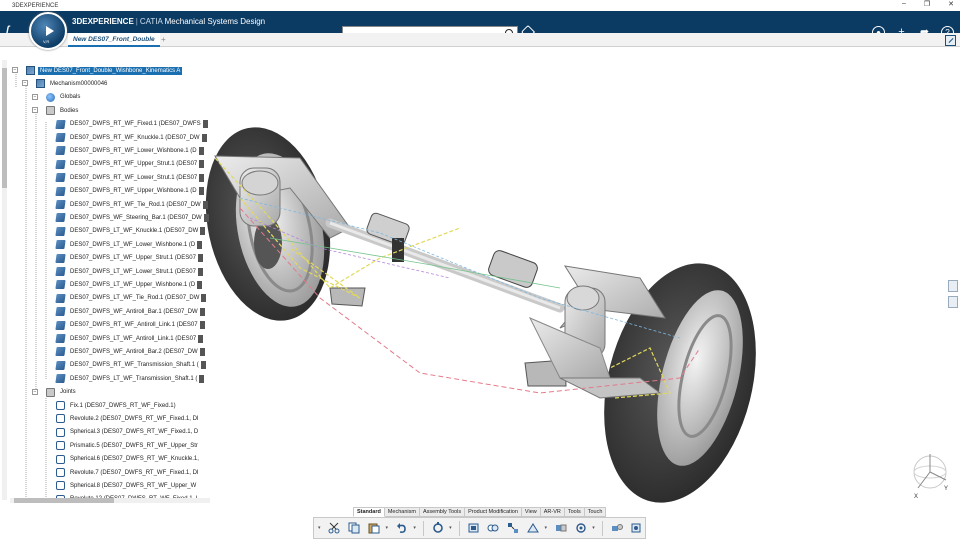  Describe the element at coordinates (131, 298) in the screenshot. I see `tree-body-item: DES07_DWFS_LT_WF_Tie_Rod.1 (DES07_DW` at that location.